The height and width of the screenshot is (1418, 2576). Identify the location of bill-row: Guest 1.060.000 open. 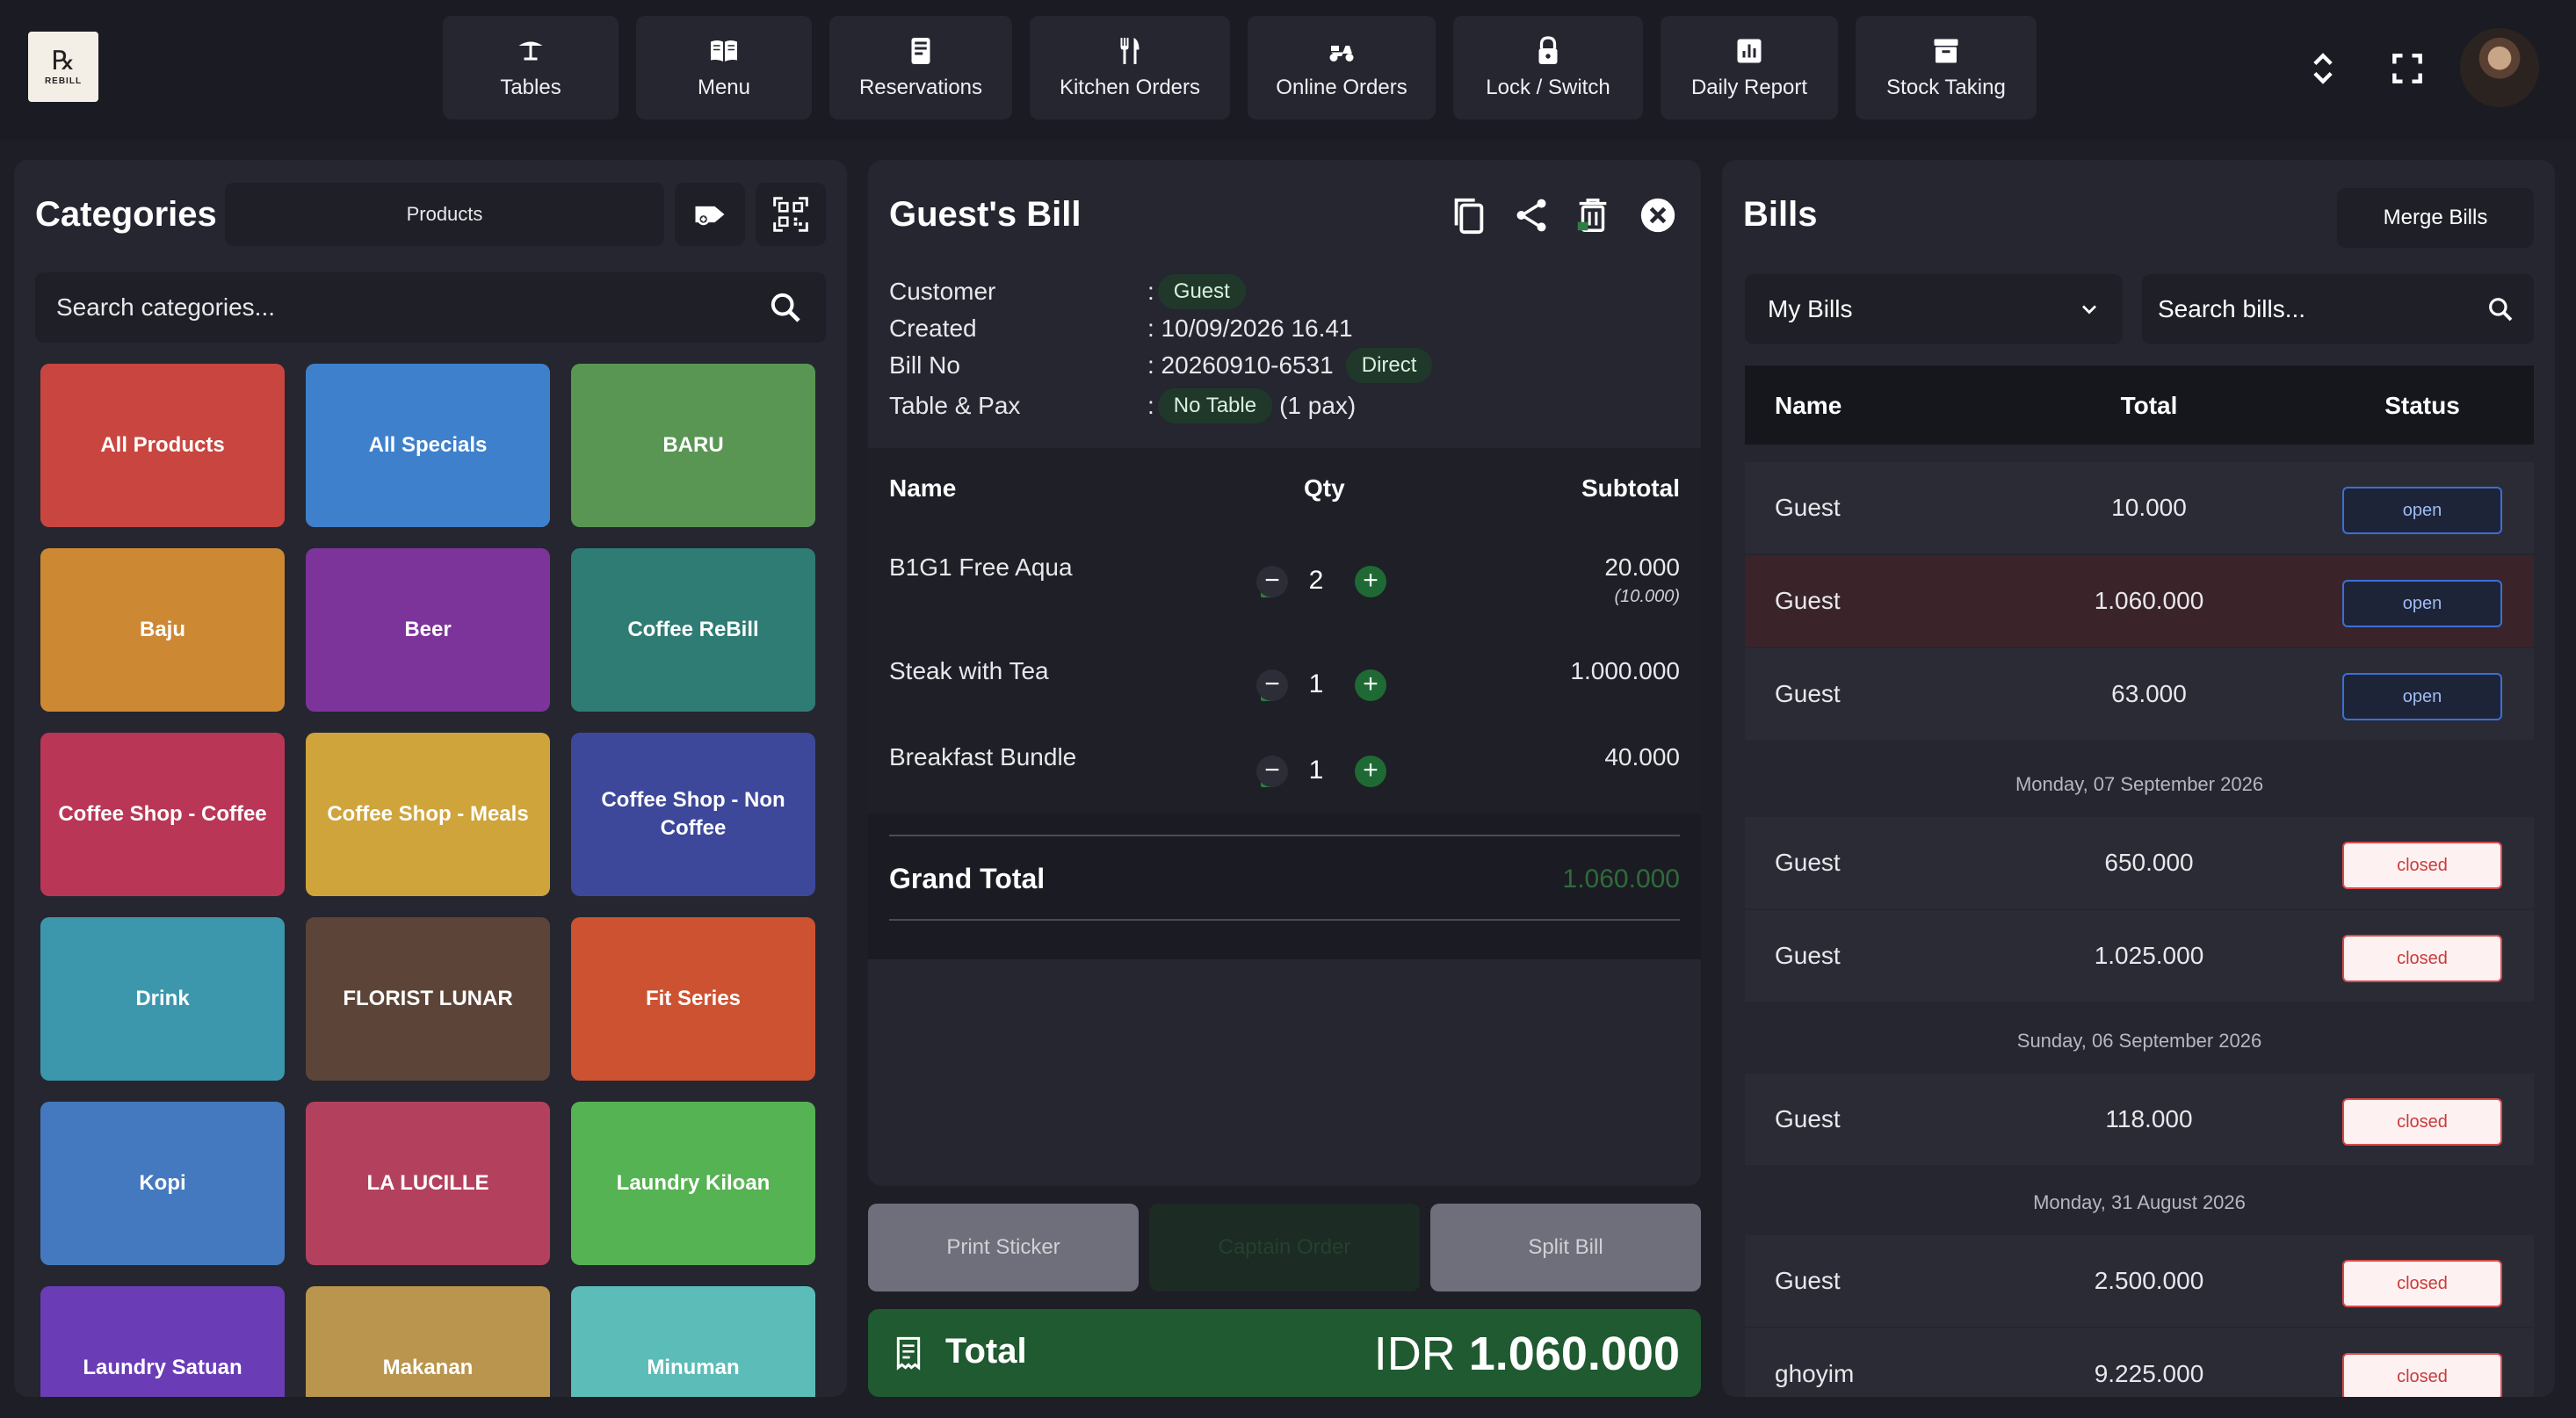
(2139, 601).